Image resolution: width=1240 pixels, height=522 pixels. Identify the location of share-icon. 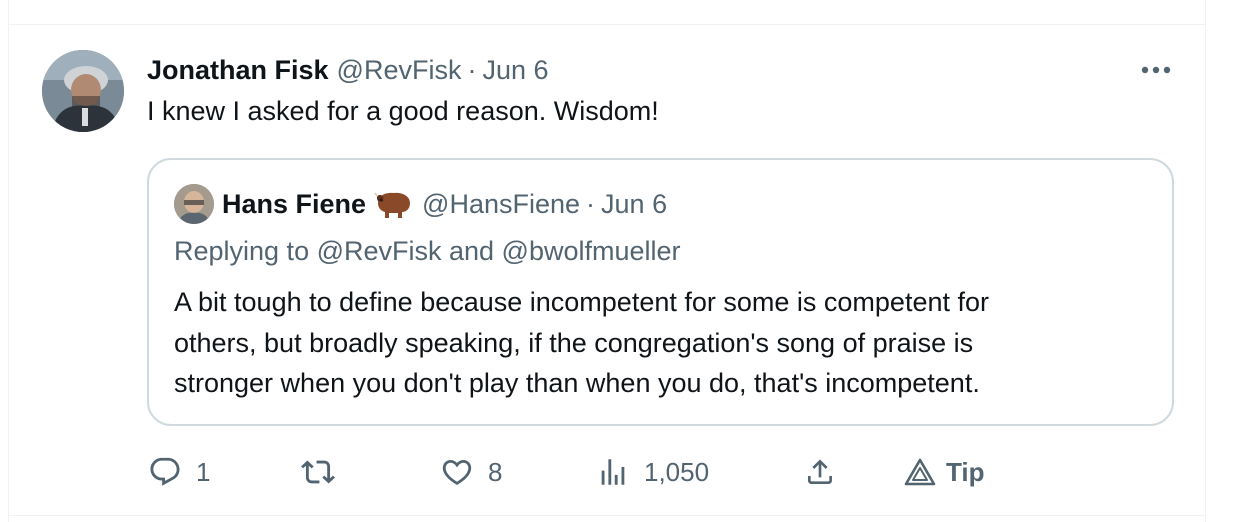
(820, 471).